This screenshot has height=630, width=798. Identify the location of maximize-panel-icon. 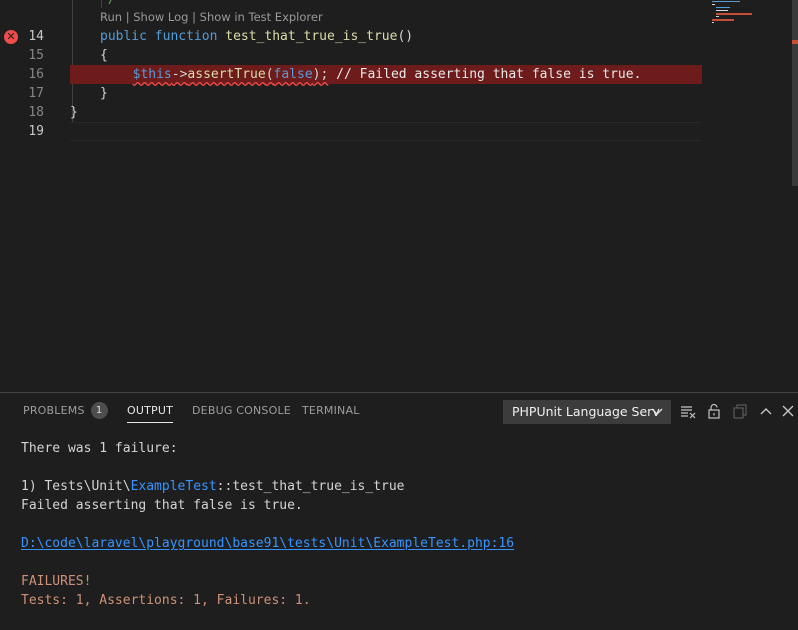
(766, 411).